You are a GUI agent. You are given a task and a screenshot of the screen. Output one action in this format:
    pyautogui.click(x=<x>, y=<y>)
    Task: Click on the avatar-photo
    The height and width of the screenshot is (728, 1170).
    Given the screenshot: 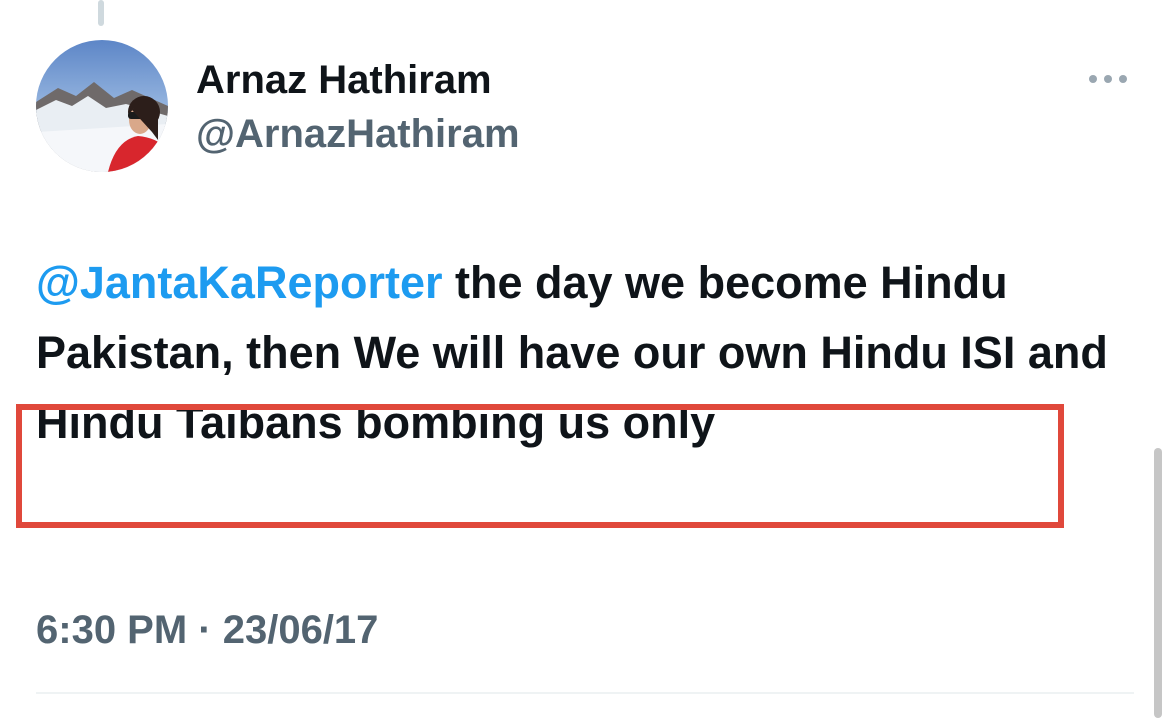 What is the action you would take?
    pyautogui.click(x=102, y=106)
    